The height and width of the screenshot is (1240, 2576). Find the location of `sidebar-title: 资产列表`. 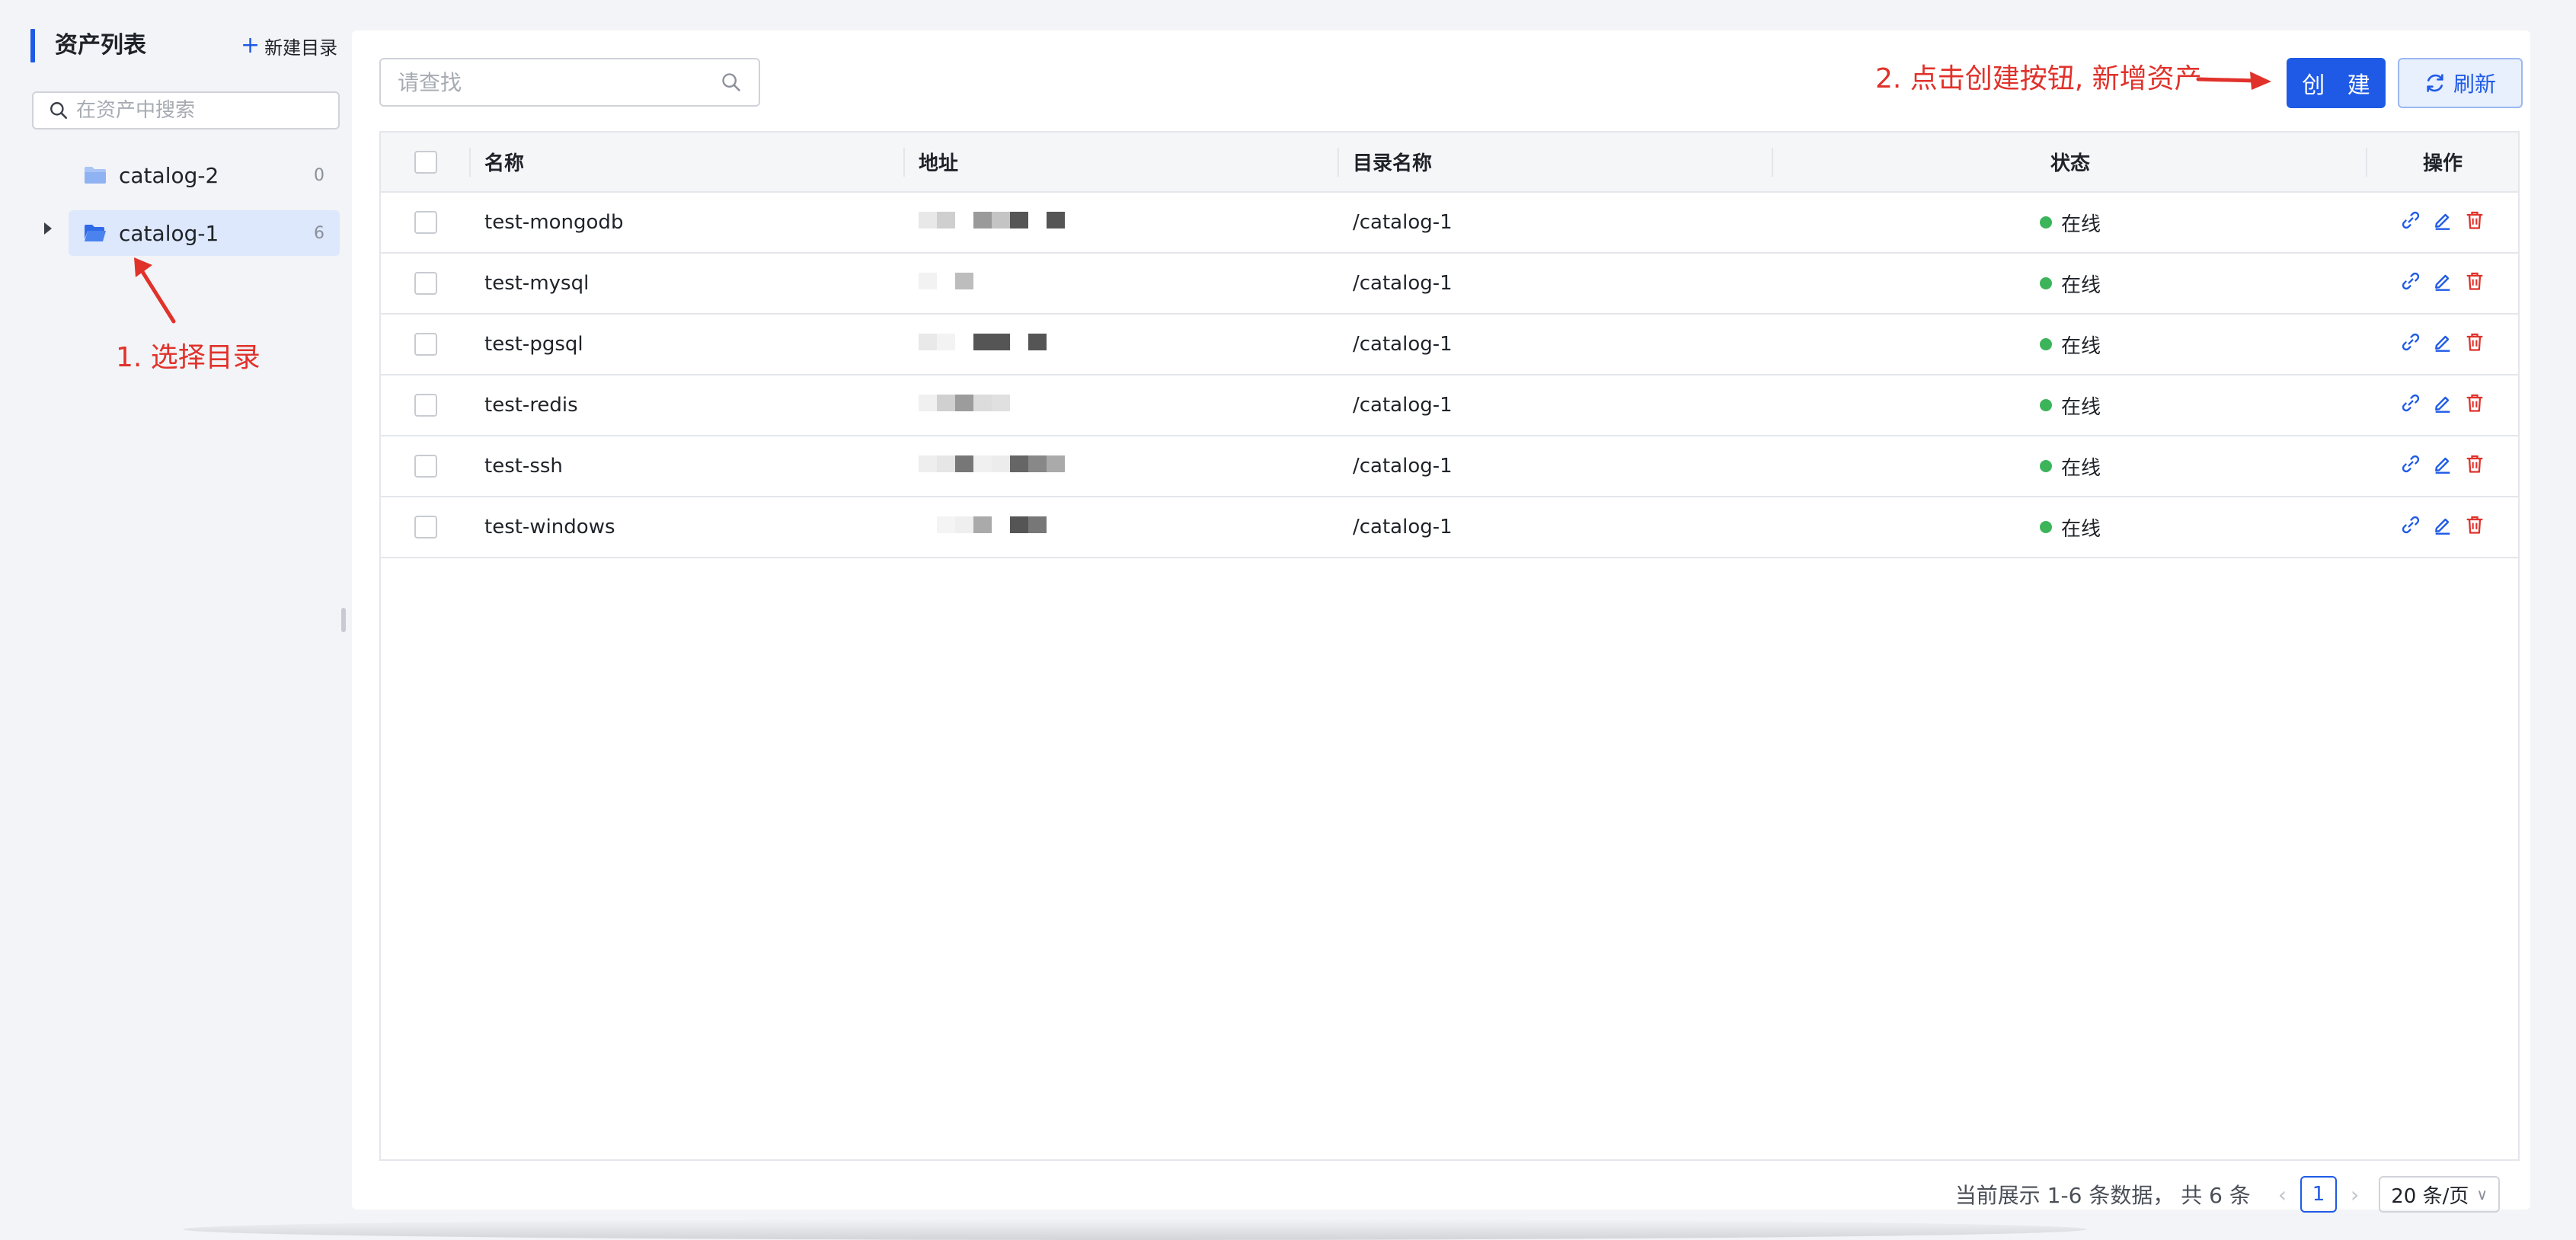

sidebar-title: 资产列表 is located at coordinates (100, 45).